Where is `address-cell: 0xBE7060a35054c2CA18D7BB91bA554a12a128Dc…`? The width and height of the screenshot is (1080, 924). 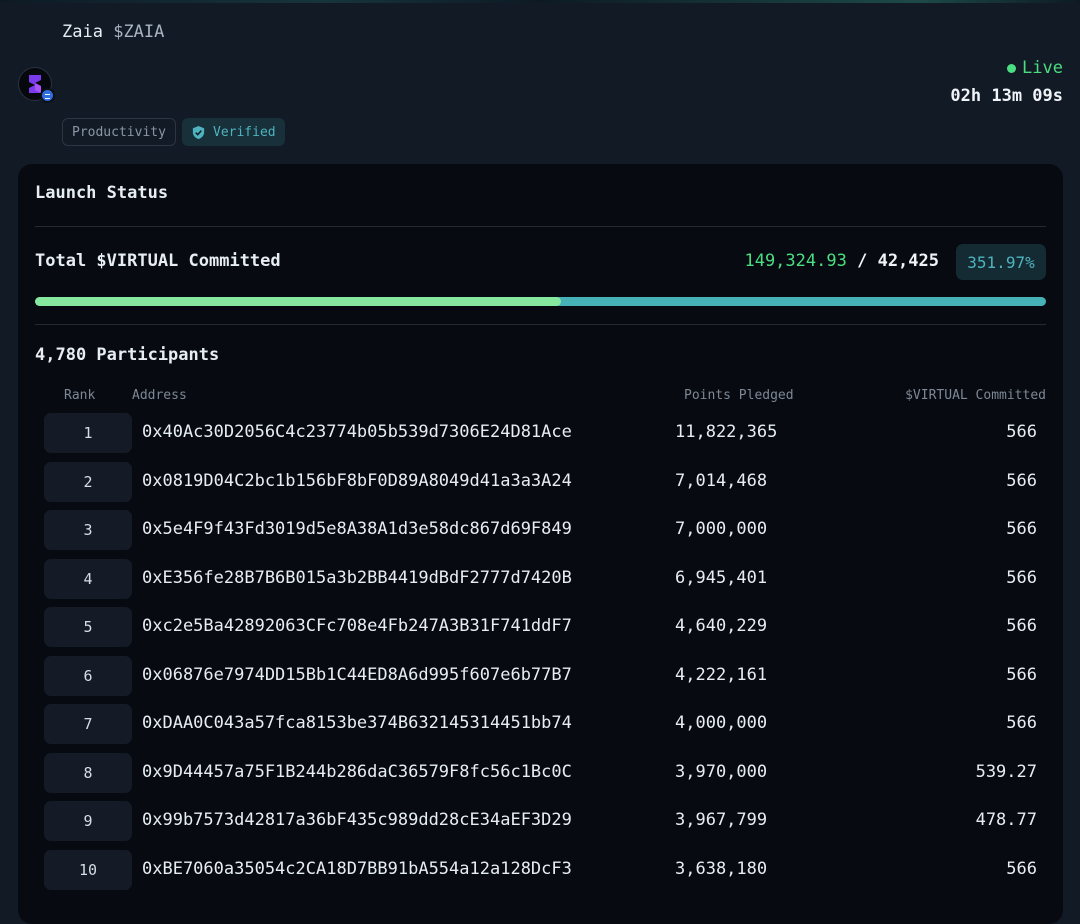 address-cell: 0xBE7060a35054c2CA18D7BB91bA554a12a128Dc… is located at coordinates (357, 869).